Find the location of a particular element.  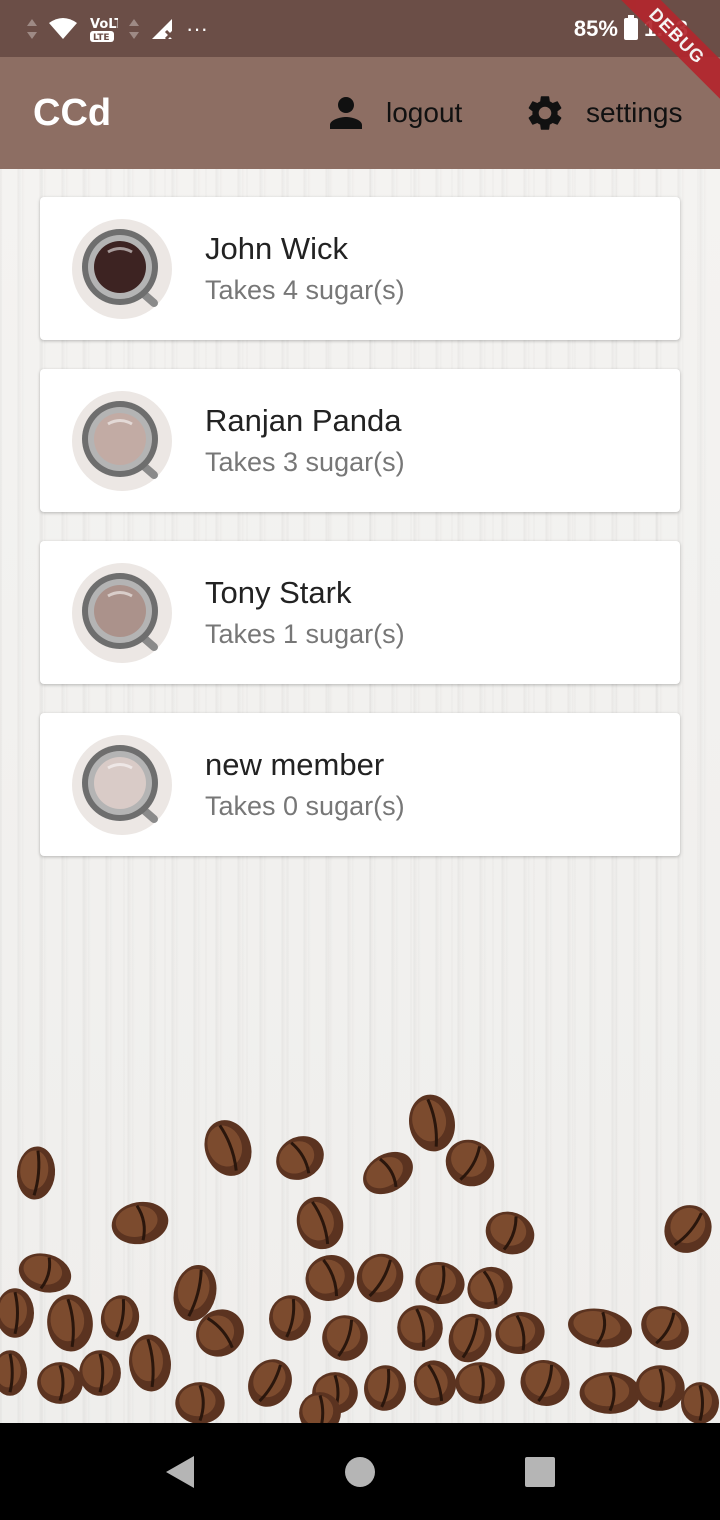

battery-percent: 85% is located at coordinates (595, 28).